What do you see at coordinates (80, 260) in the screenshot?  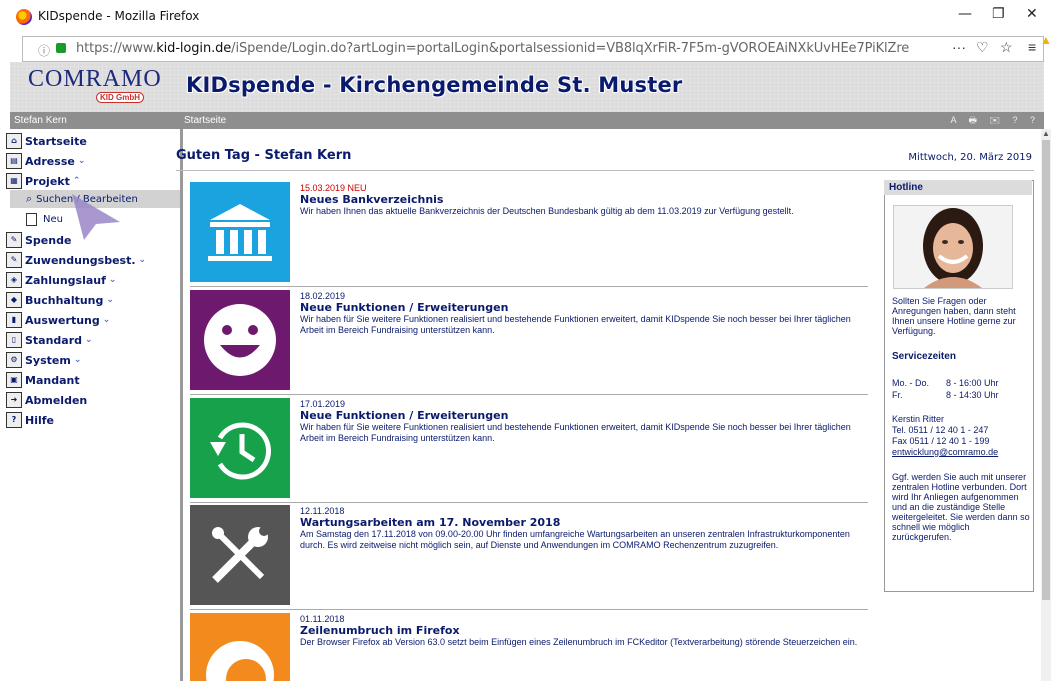 I see `sidebar-item-label: Zuwendungsbest.` at bounding box center [80, 260].